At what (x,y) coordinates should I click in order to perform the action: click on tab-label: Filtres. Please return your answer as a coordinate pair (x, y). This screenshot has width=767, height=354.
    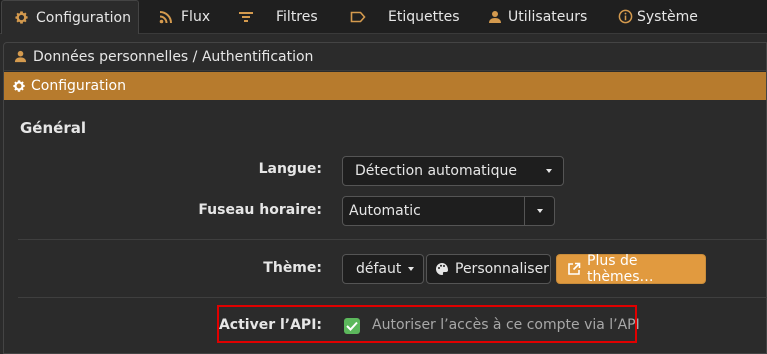
    Looking at the image, I should click on (297, 16).